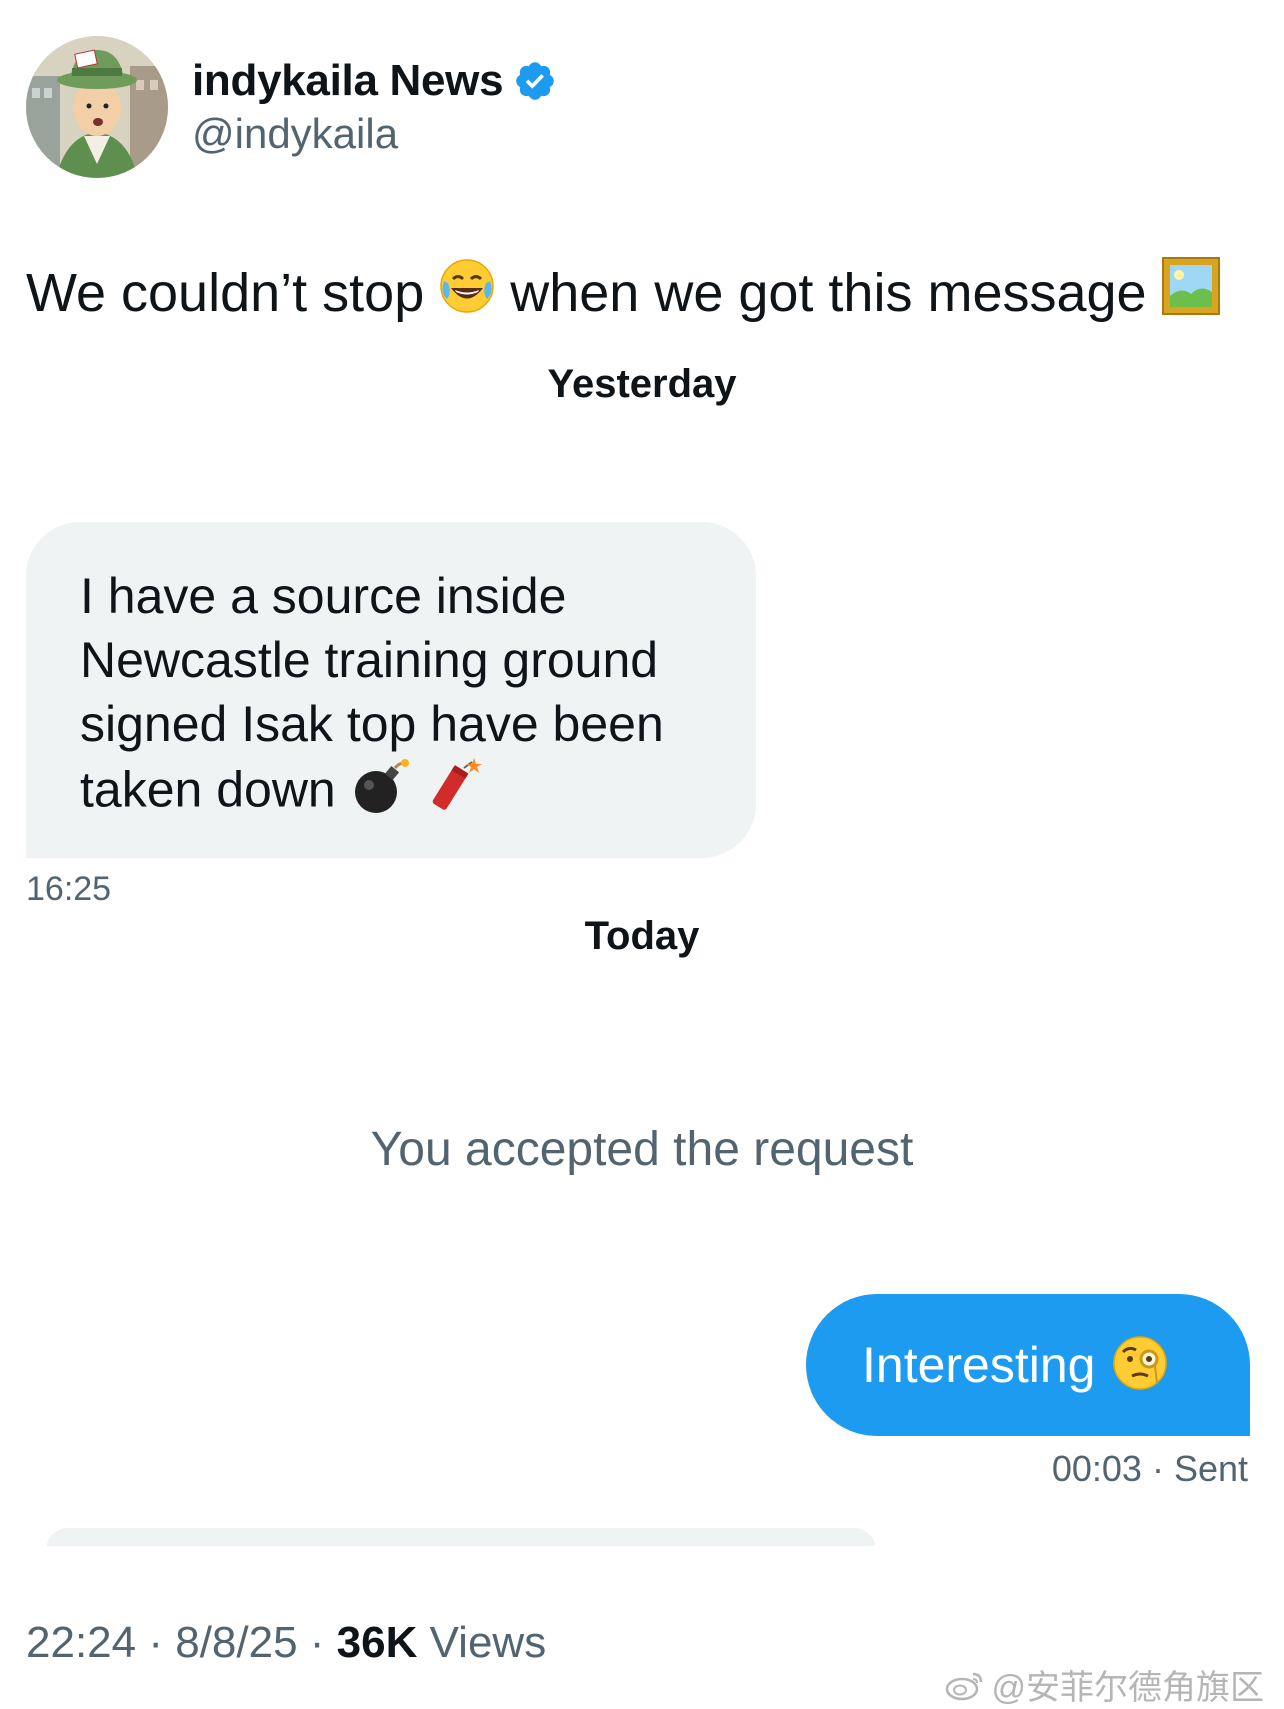 Image resolution: width=1284 pixels, height=1709 pixels. I want to click on face-with-monocle-icon, so click(1140, 1365).